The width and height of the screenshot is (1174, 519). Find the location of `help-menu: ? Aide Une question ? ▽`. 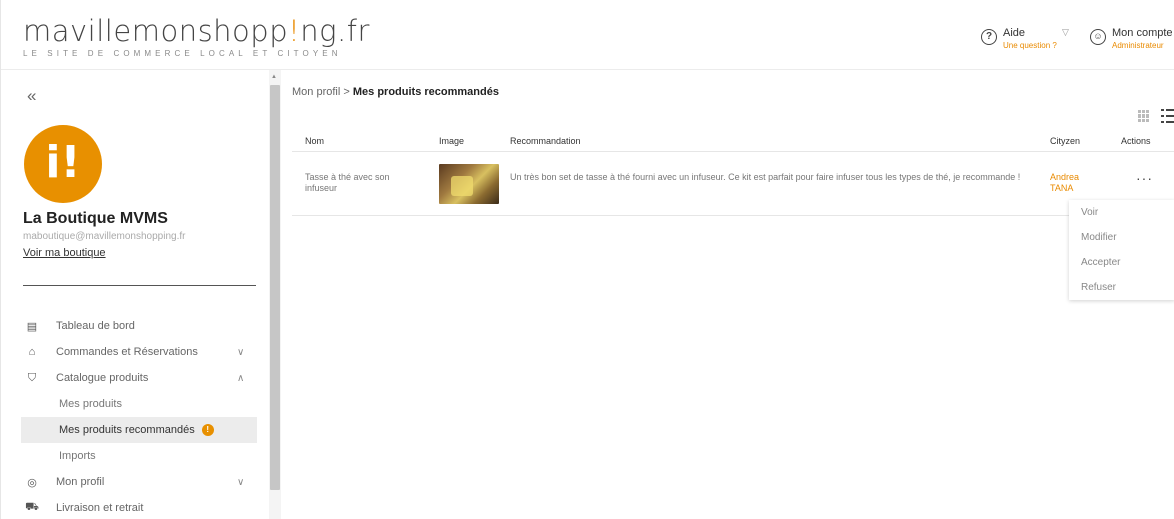

help-menu: ? Aide Une question ? ▽ is located at coordinates (1025, 39).